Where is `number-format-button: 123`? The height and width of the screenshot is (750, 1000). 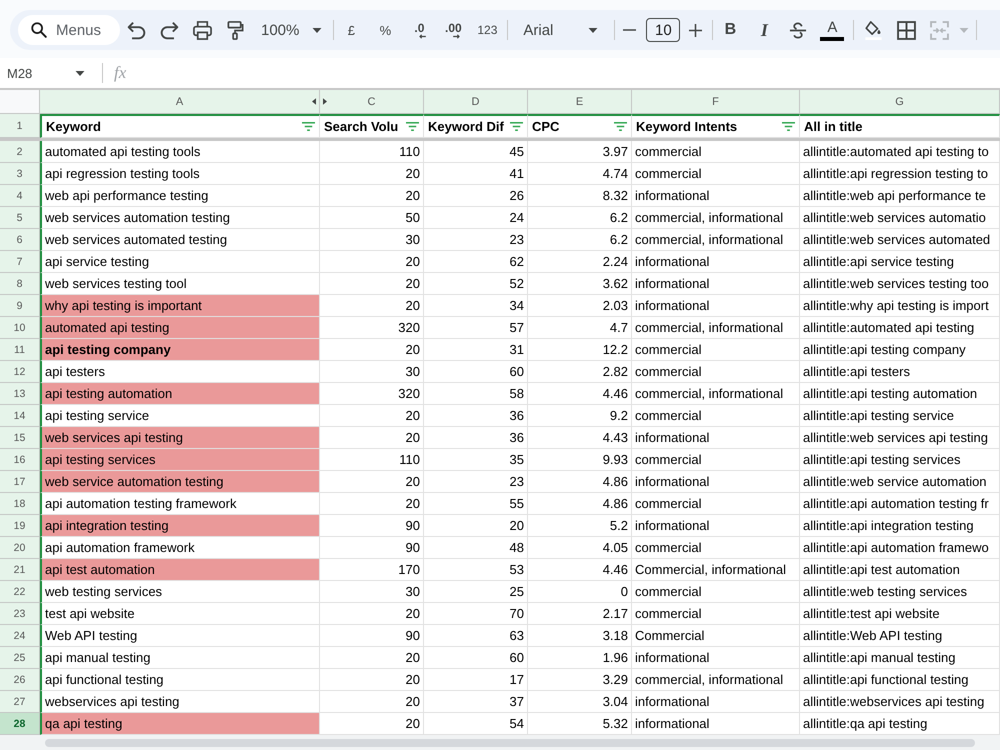
number-format-button: 123 is located at coordinates (487, 30).